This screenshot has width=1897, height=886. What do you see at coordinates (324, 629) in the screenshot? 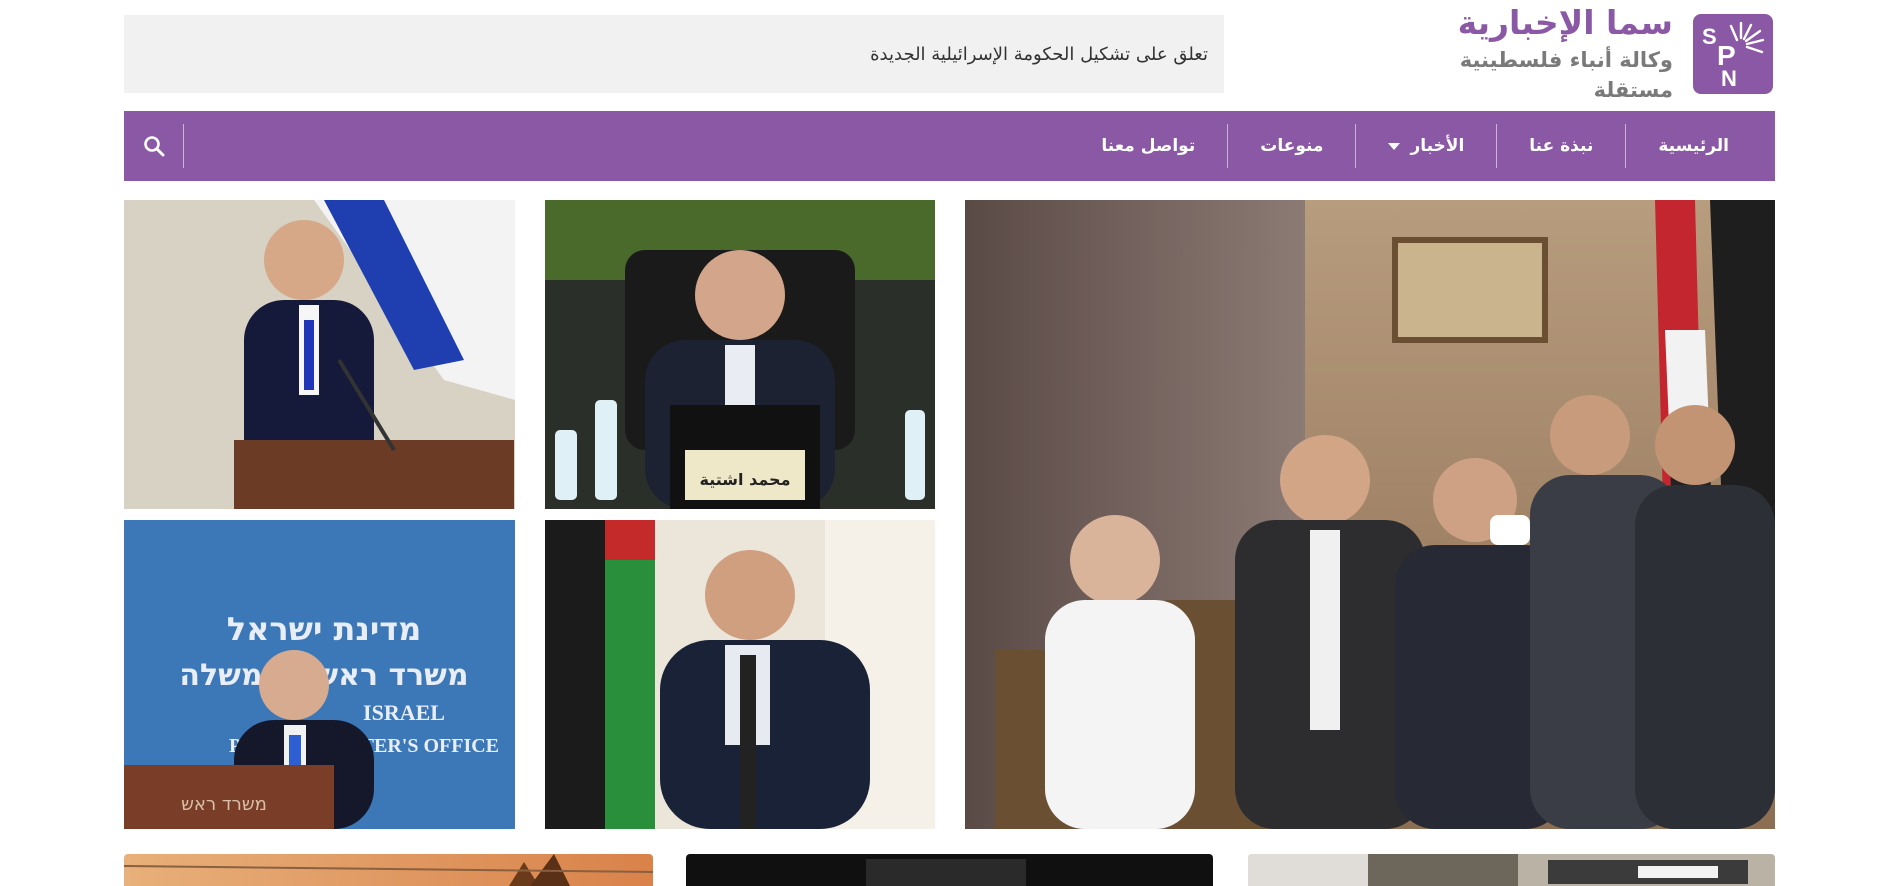
I see `sign-hebrew-line1: מדינת ישראל` at bounding box center [324, 629].